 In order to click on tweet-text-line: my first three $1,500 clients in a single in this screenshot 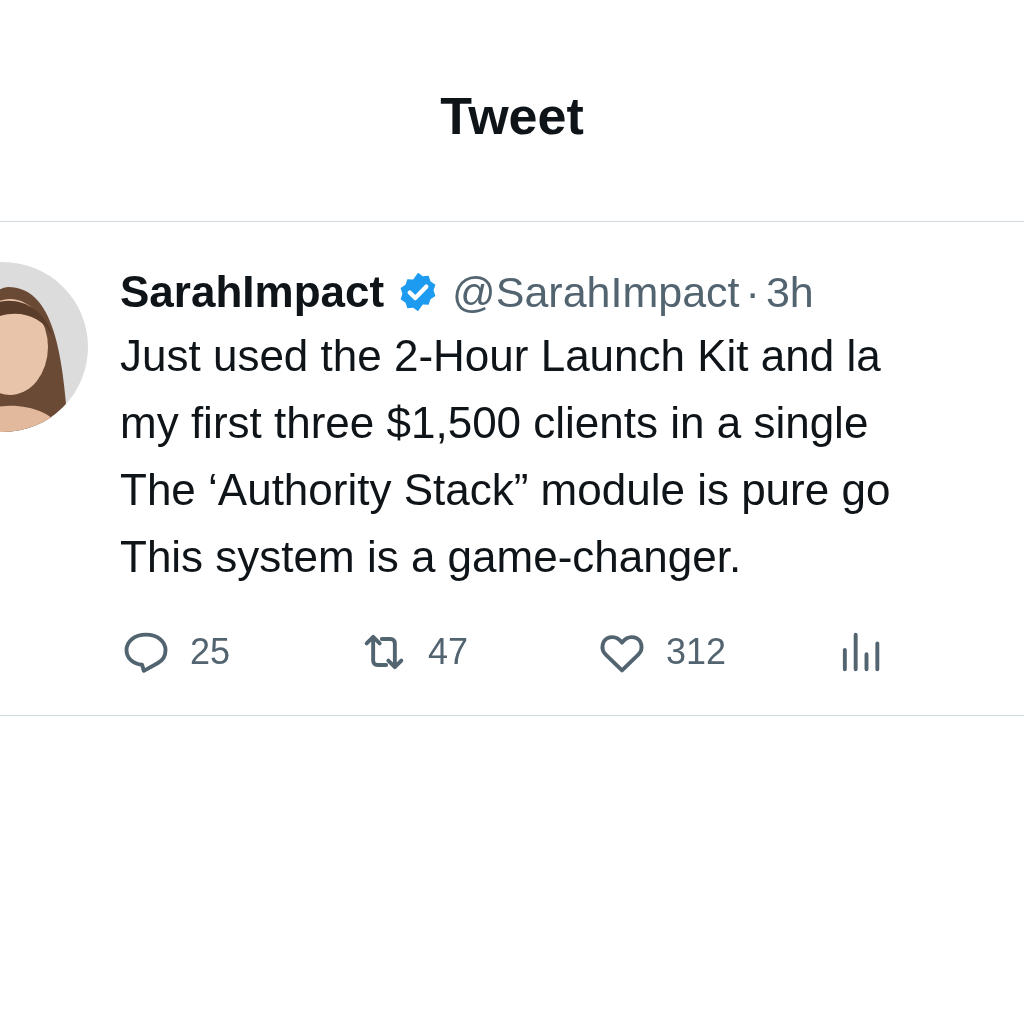, I will do `click(495, 423)`.